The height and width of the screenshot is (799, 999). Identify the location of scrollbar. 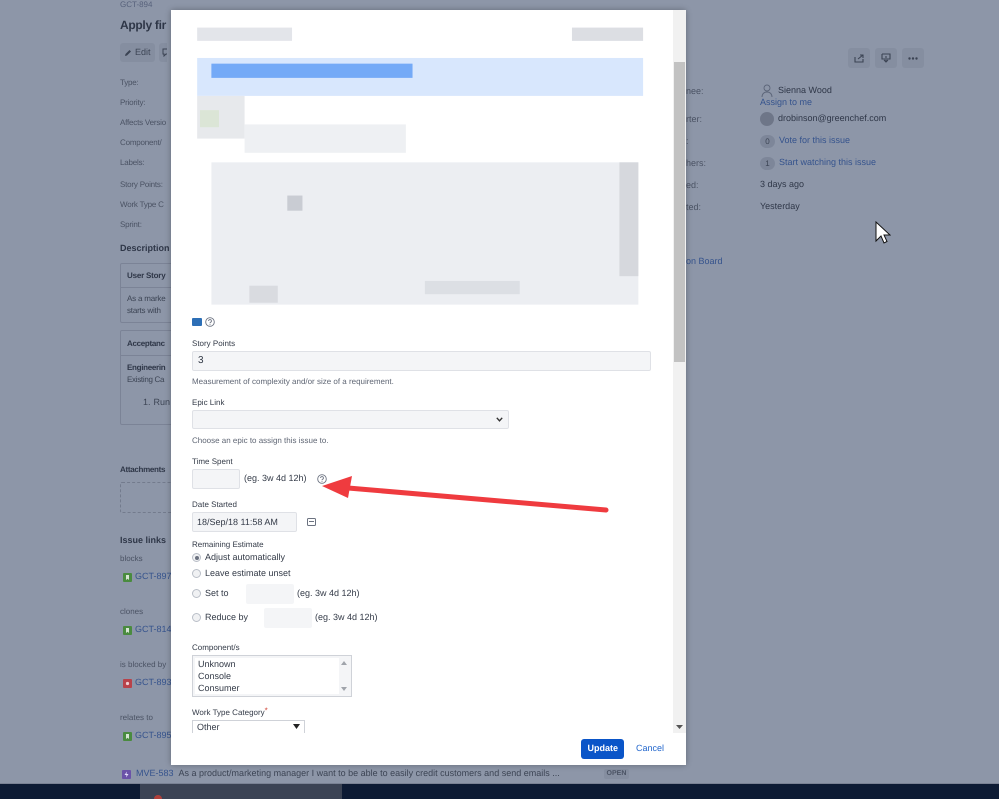
(679, 371).